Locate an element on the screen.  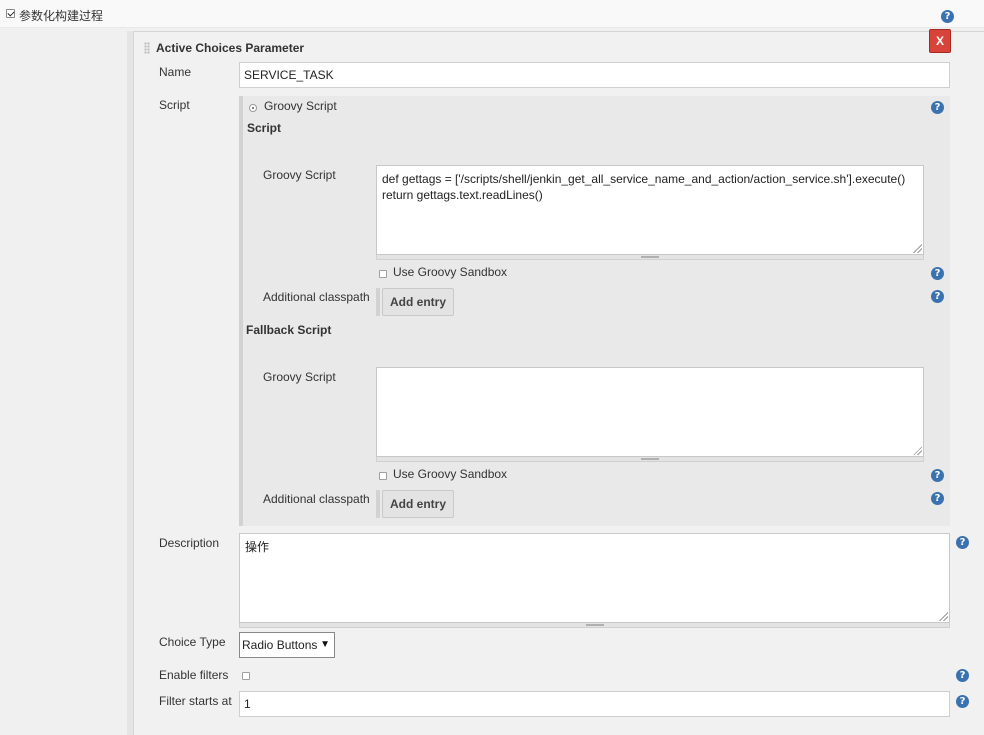
parameterized-build-checkbox is located at coordinates (10, 13).